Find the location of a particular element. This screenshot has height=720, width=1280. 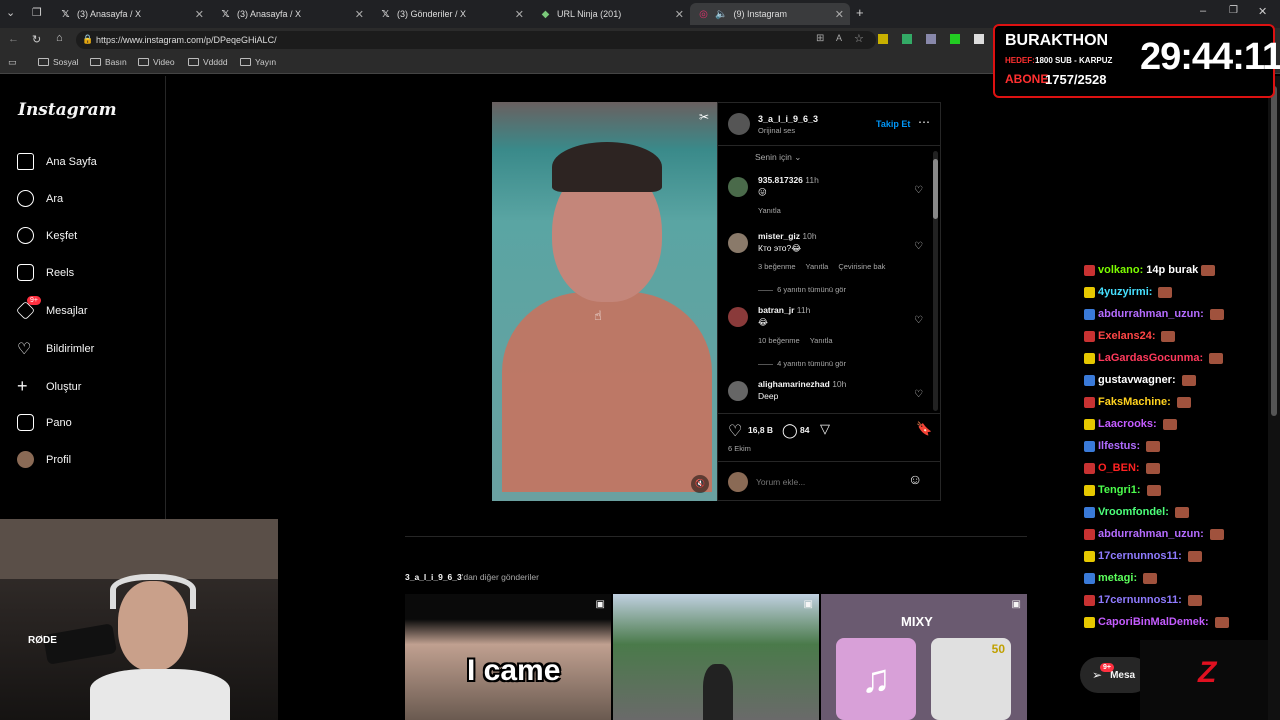

original-audio: Orijinal ses is located at coordinates (776, 130).